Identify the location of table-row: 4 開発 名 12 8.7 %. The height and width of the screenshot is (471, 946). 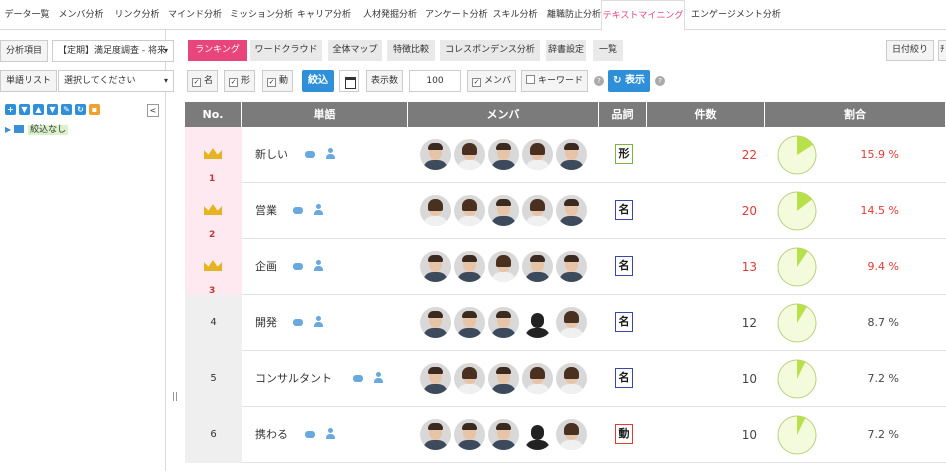
(565, 323).